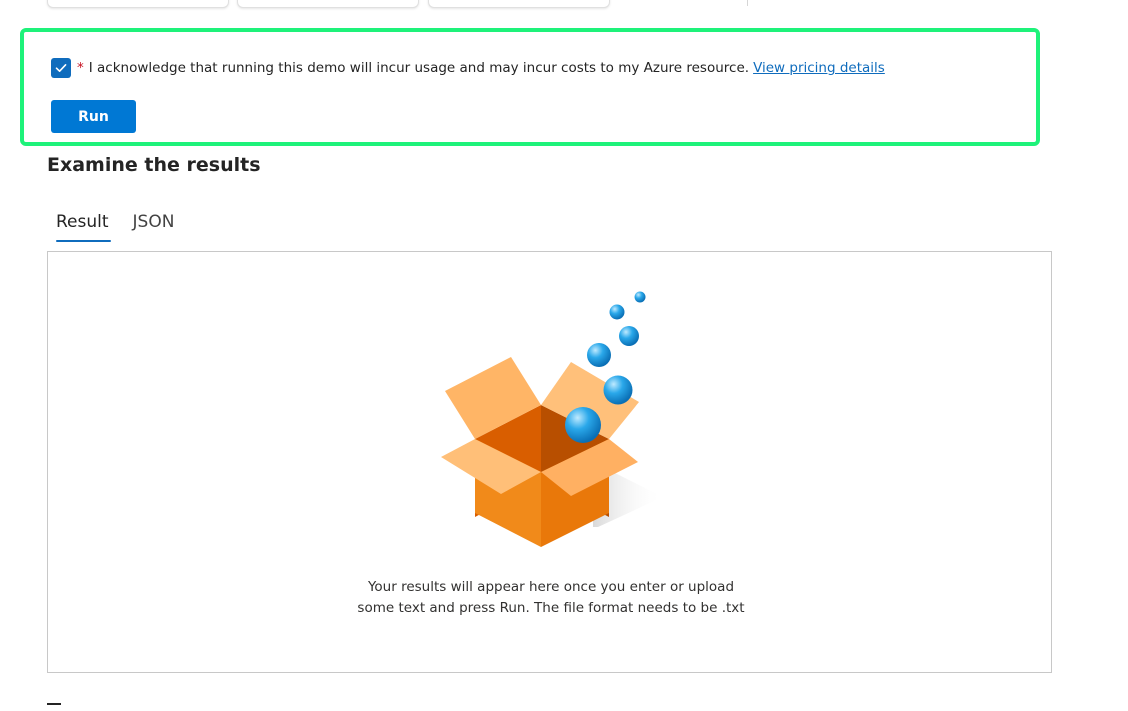 This screenshot has width=1128, height=711. I want to click on checkmark-icon, so click(61, 68).